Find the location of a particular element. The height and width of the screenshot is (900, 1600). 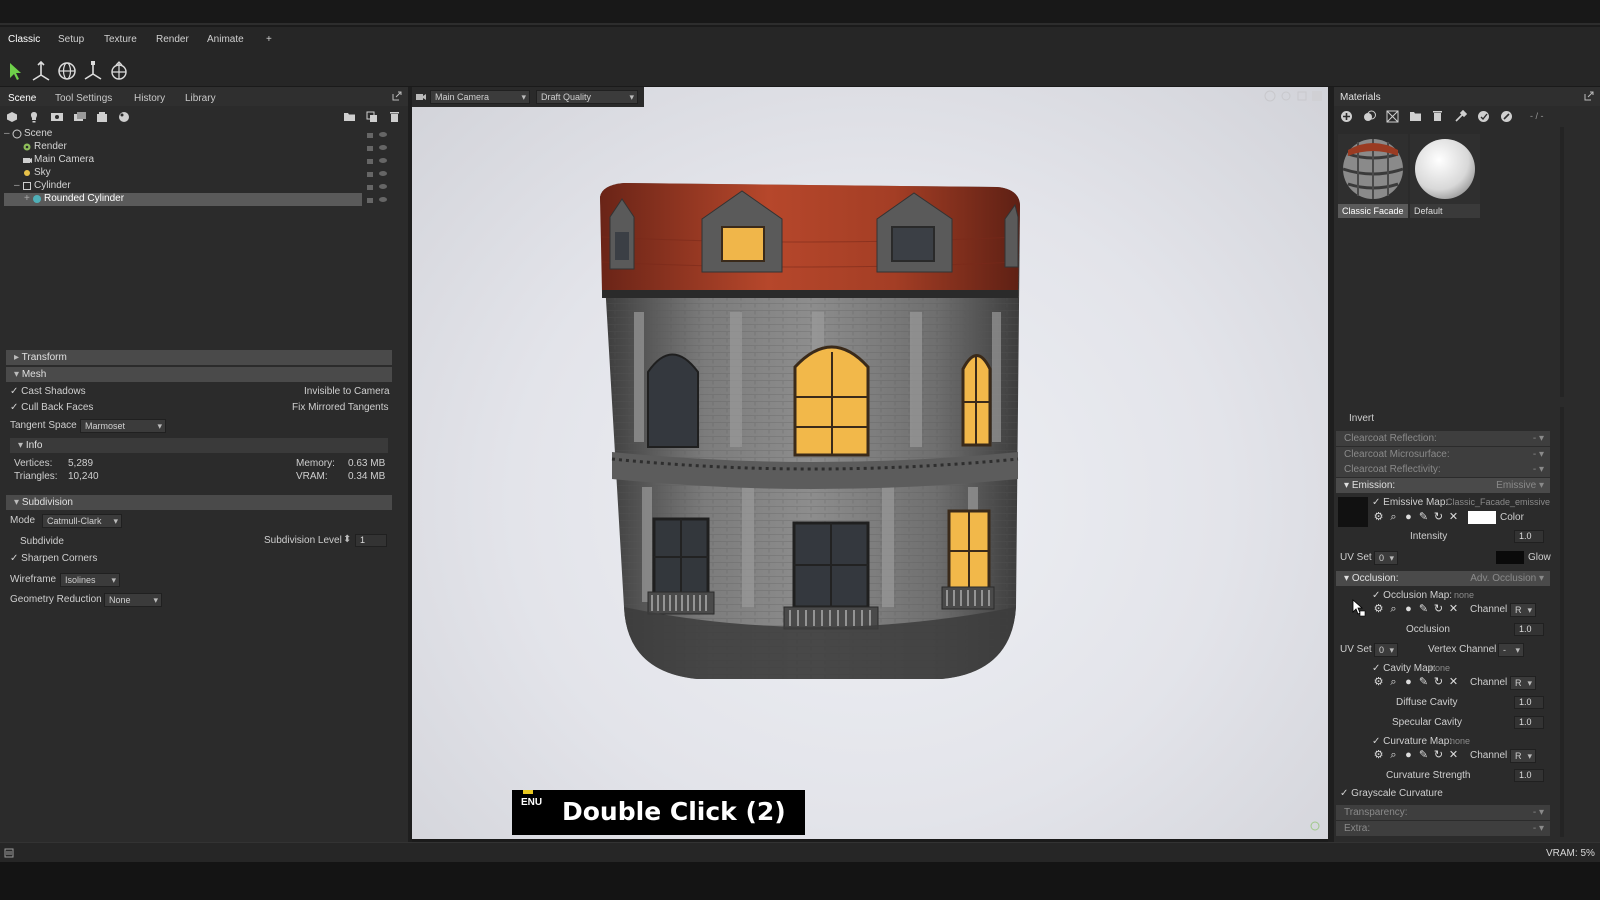

menu-texture: Texture is located at coordinates (120, 39).